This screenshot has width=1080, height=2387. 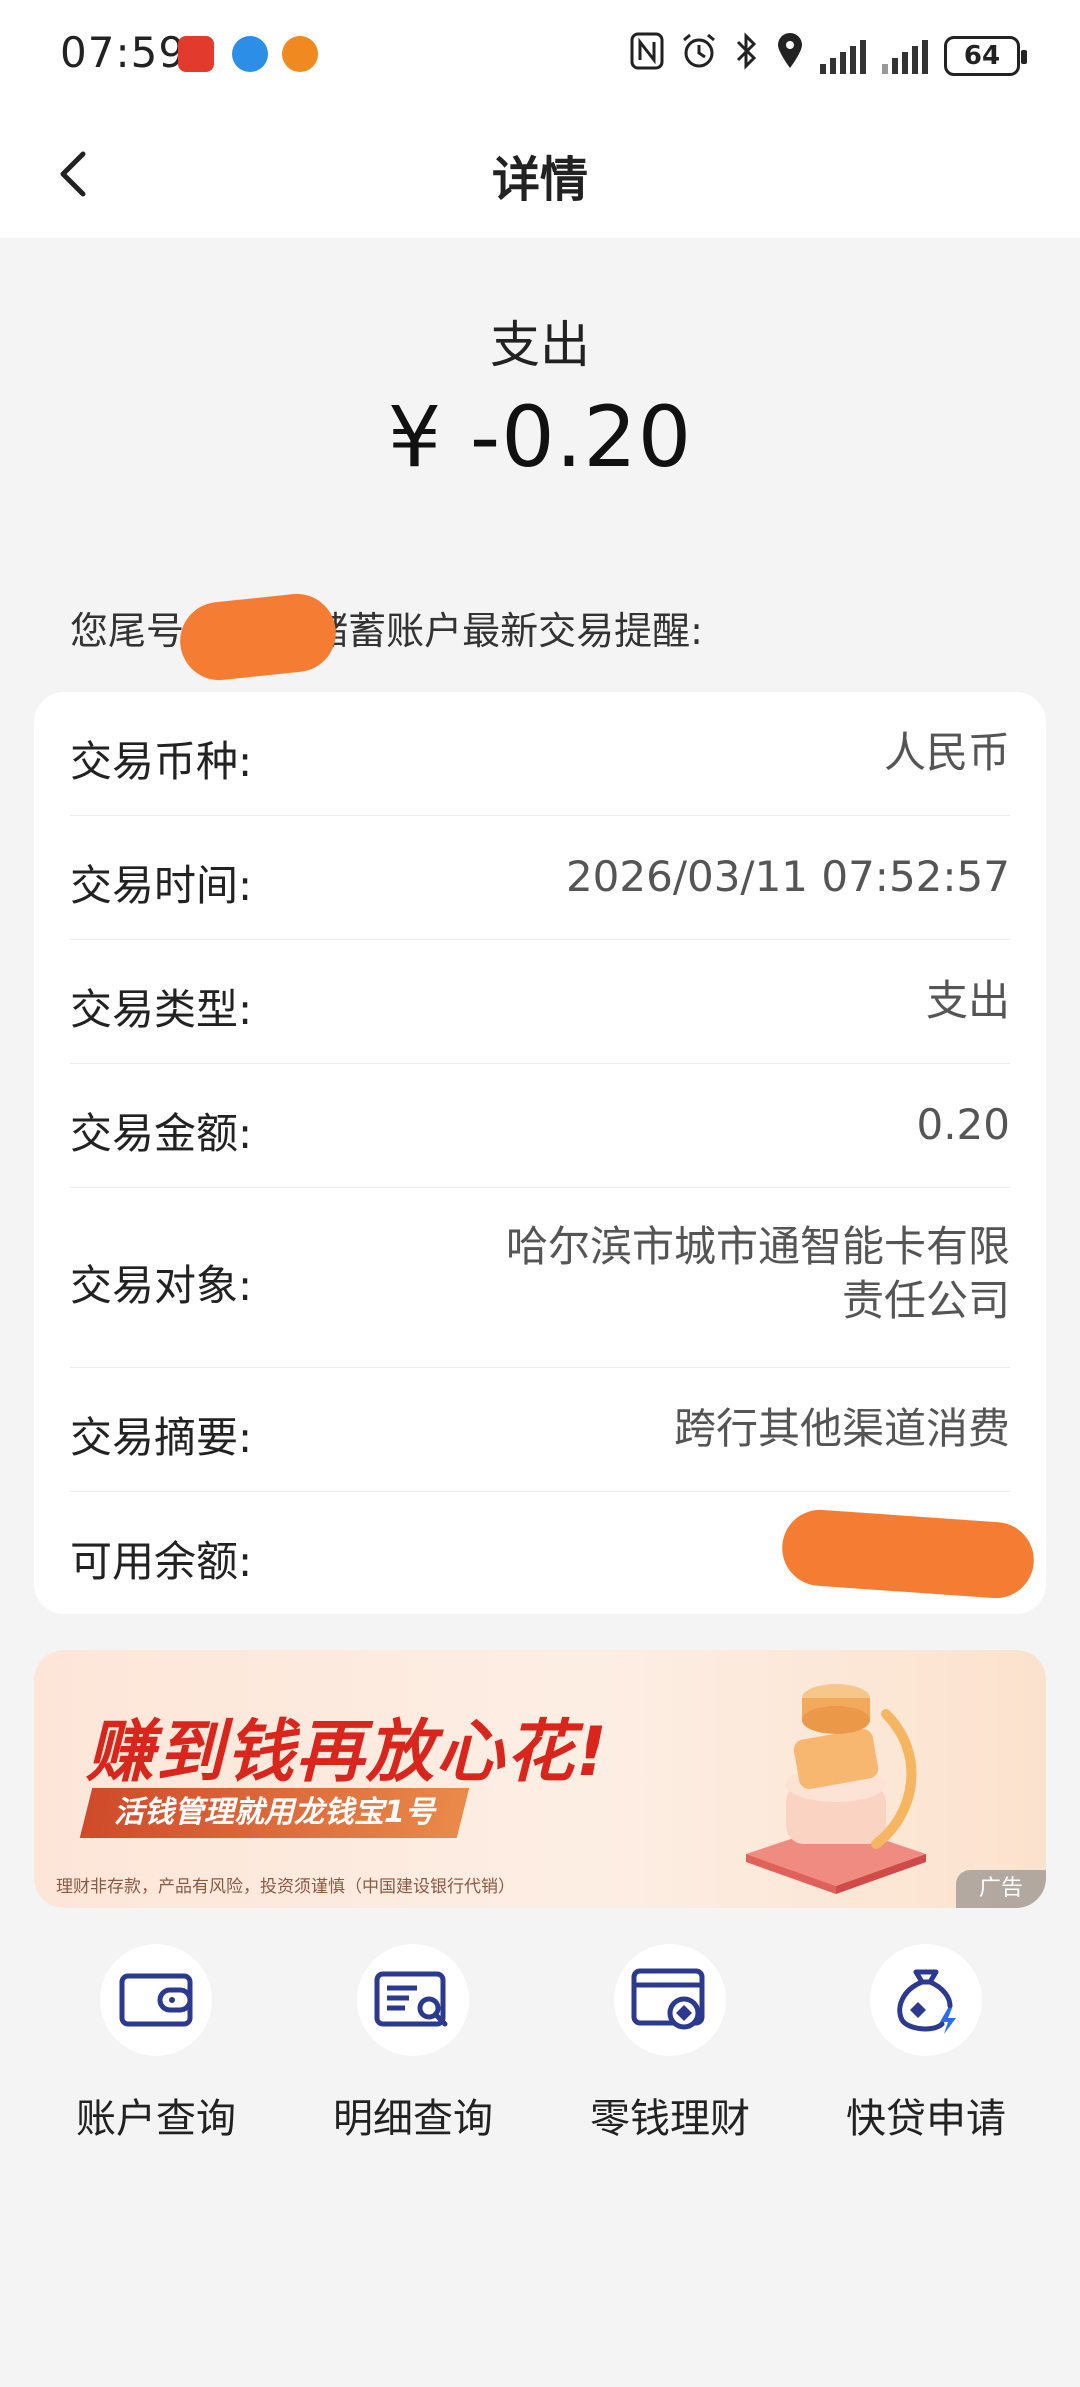 I want to click on detail-value: 跨行其他渠道消费, so click(x=841, y=1428).